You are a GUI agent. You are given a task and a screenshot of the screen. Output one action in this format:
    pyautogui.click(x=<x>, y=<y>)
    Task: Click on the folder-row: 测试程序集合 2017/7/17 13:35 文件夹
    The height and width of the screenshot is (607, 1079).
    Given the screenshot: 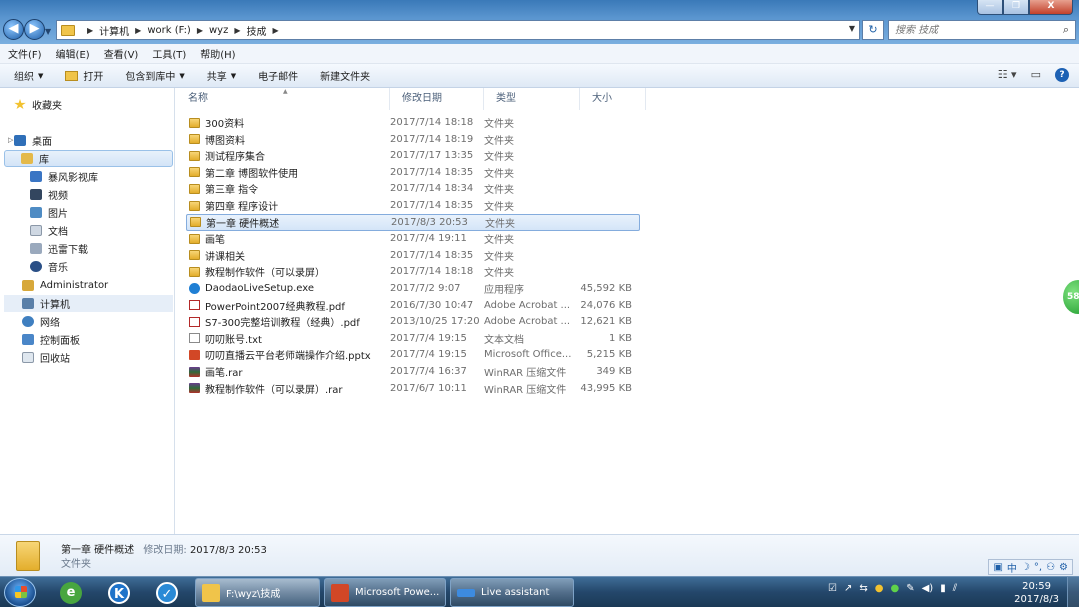 What is the action you would take?
    pyautogui.click(x=413, y=155)
    